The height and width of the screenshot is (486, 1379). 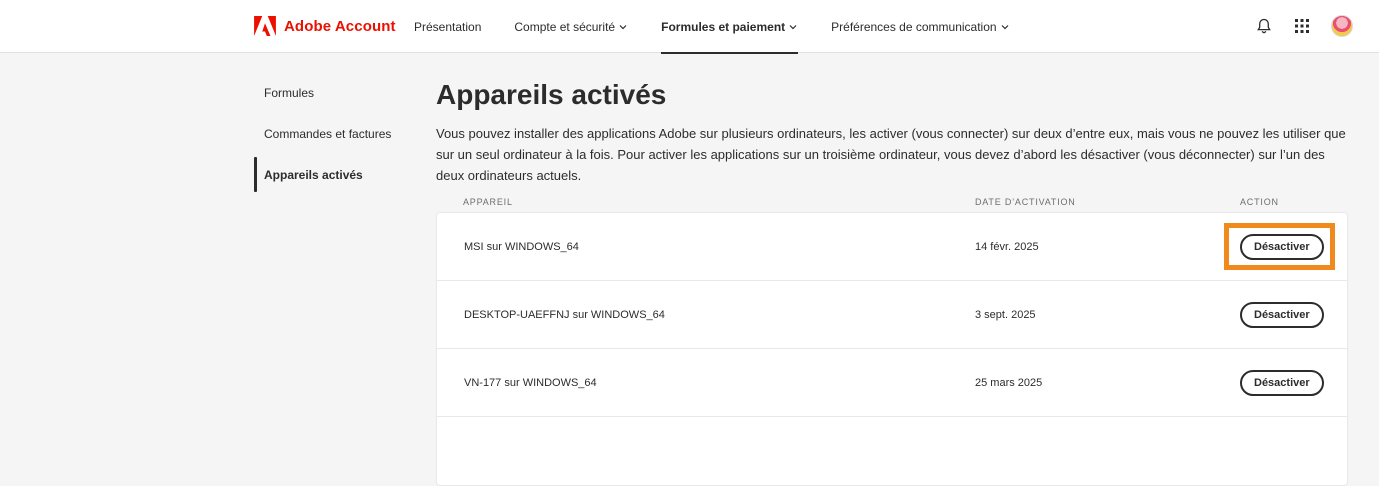 I want to click on column-header-device: APPAREIL, so click(x=488, y=202).